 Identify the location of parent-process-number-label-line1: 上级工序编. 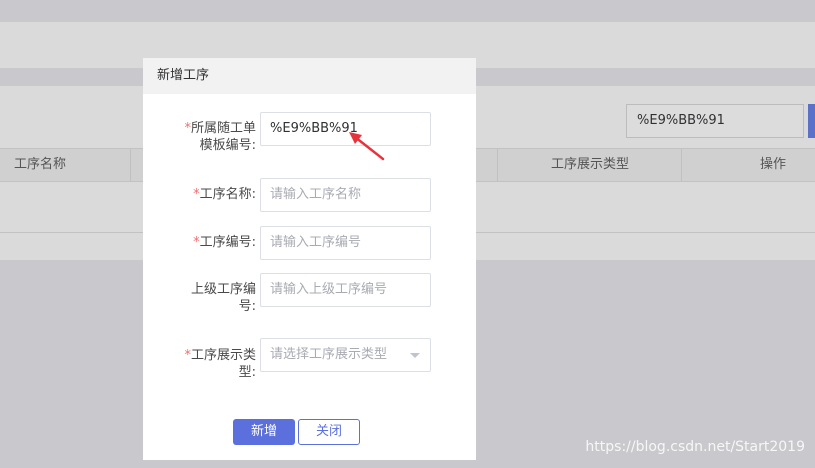
(223, 289).